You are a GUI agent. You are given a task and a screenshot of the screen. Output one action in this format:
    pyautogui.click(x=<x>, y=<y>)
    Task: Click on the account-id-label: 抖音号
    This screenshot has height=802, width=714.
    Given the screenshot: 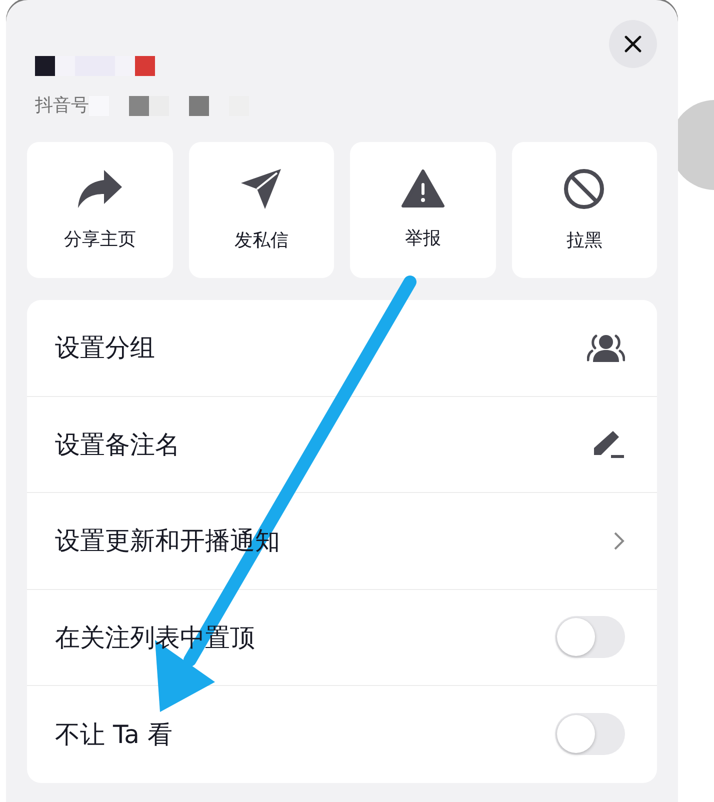 What is the action you would take?
    pyautogui.click(x=62, y=106)
    